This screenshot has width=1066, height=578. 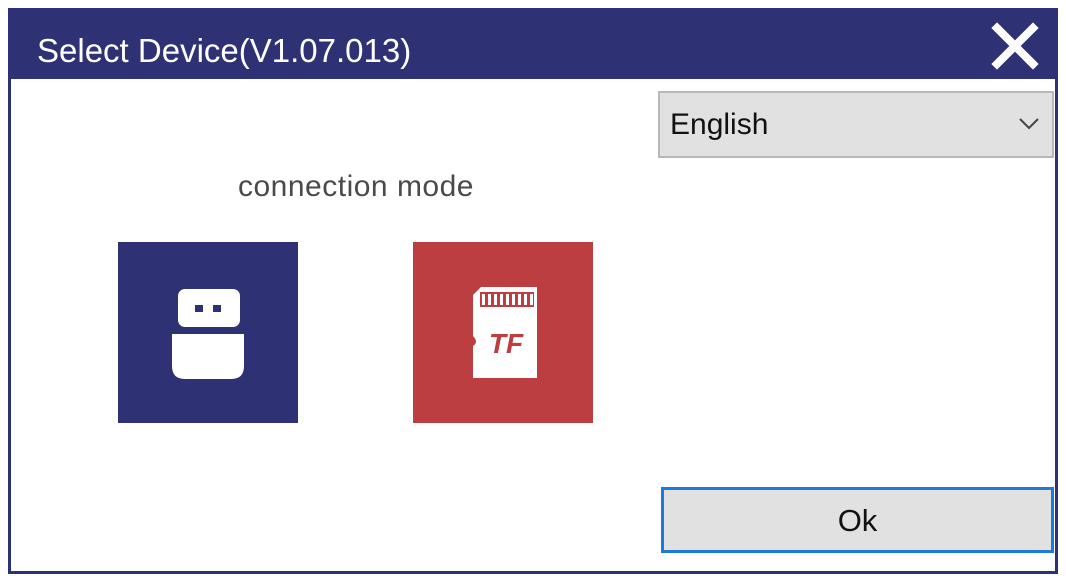 I want to click on close-button, so click(x=1015, y=46).